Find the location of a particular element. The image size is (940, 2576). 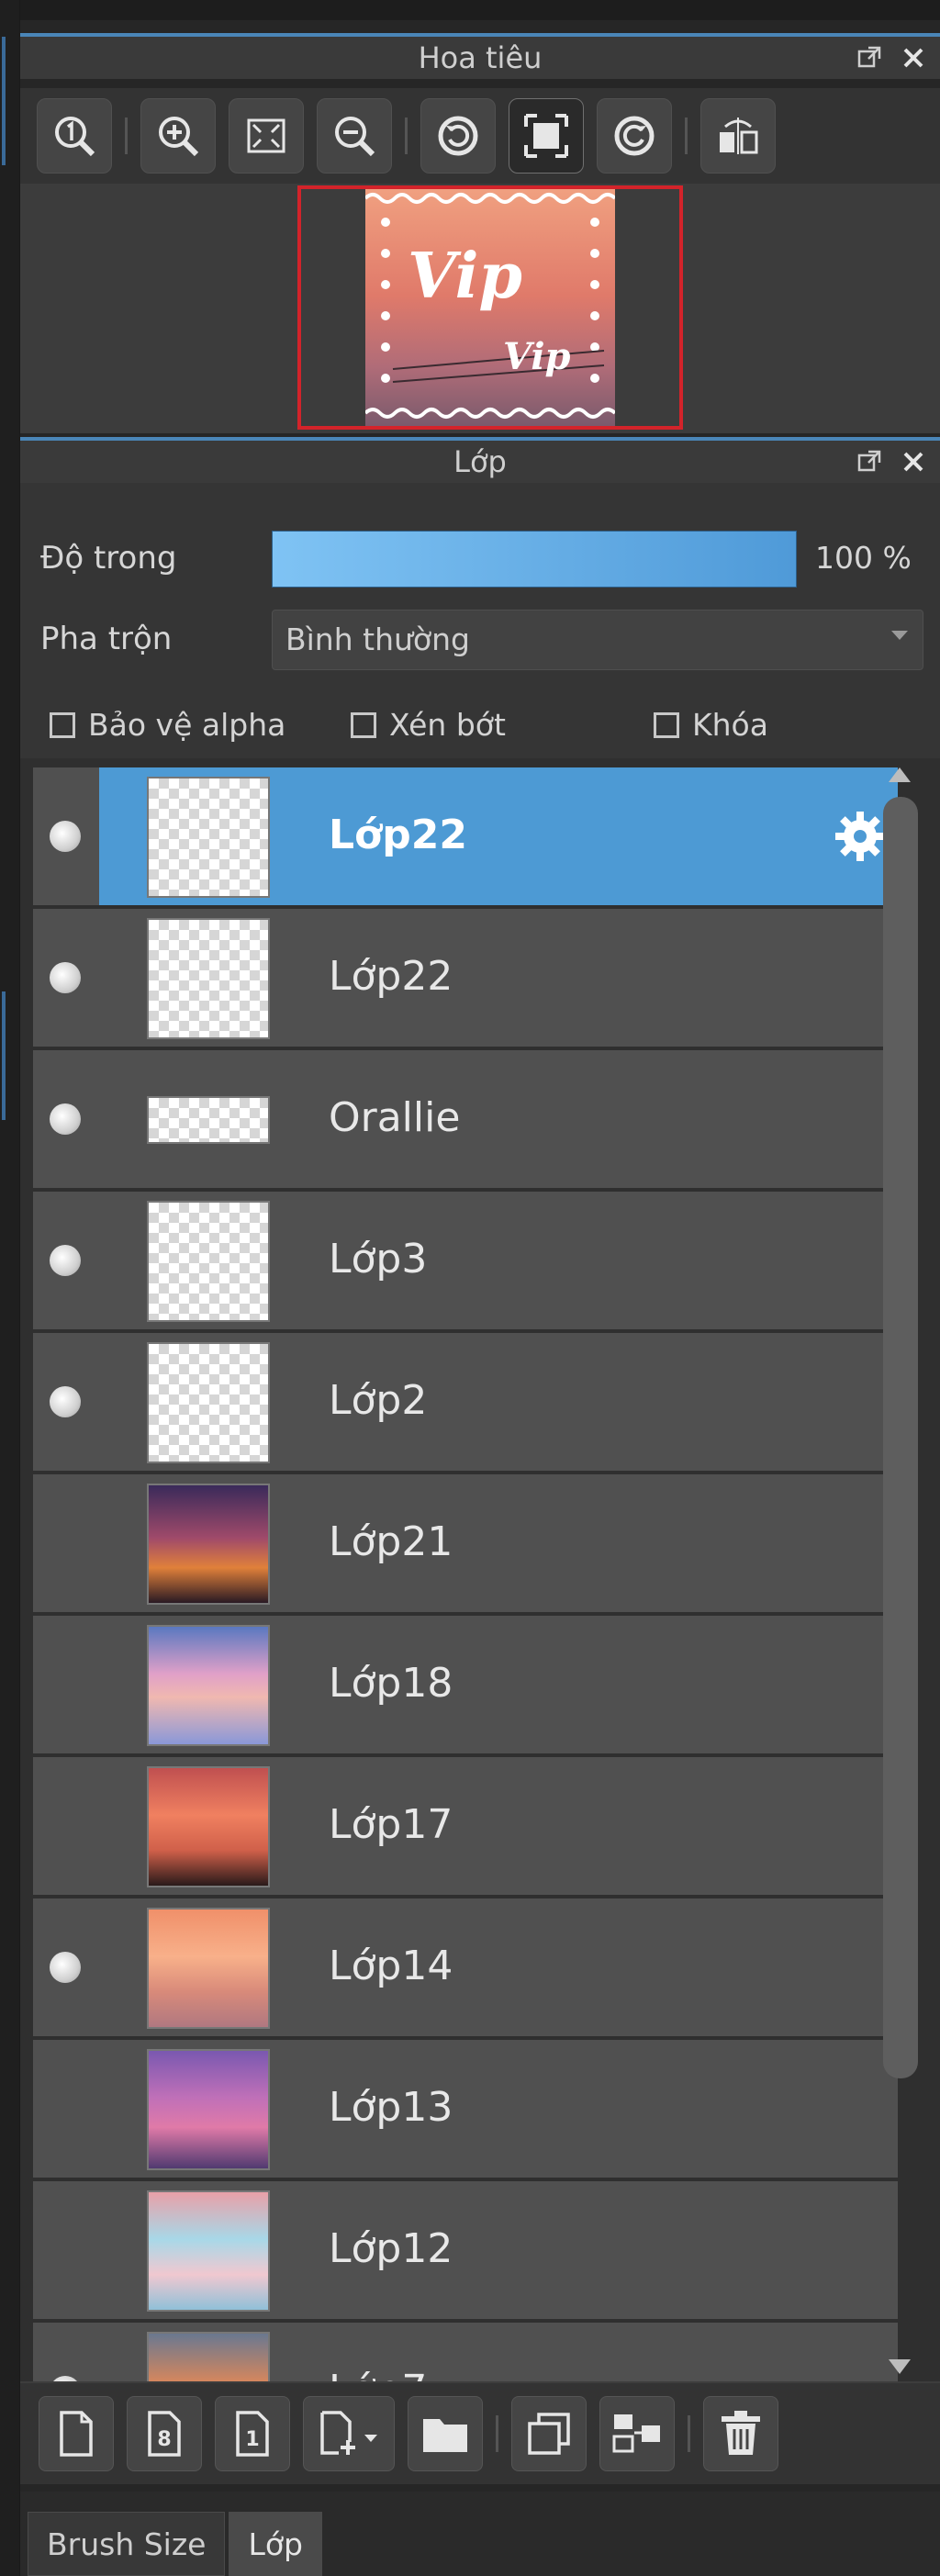

zoom-out-button is located at coordinates (354, 136).